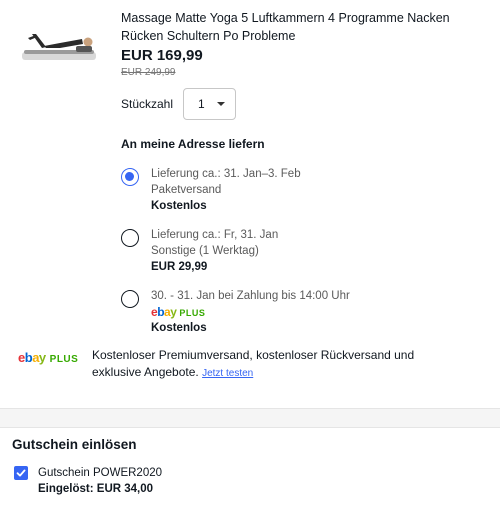 The image size is (500, 510). What do you see at coordinates (221, 104) in the screenshot?
I see `chevron-down-icon` at bounding box center [221, 104].